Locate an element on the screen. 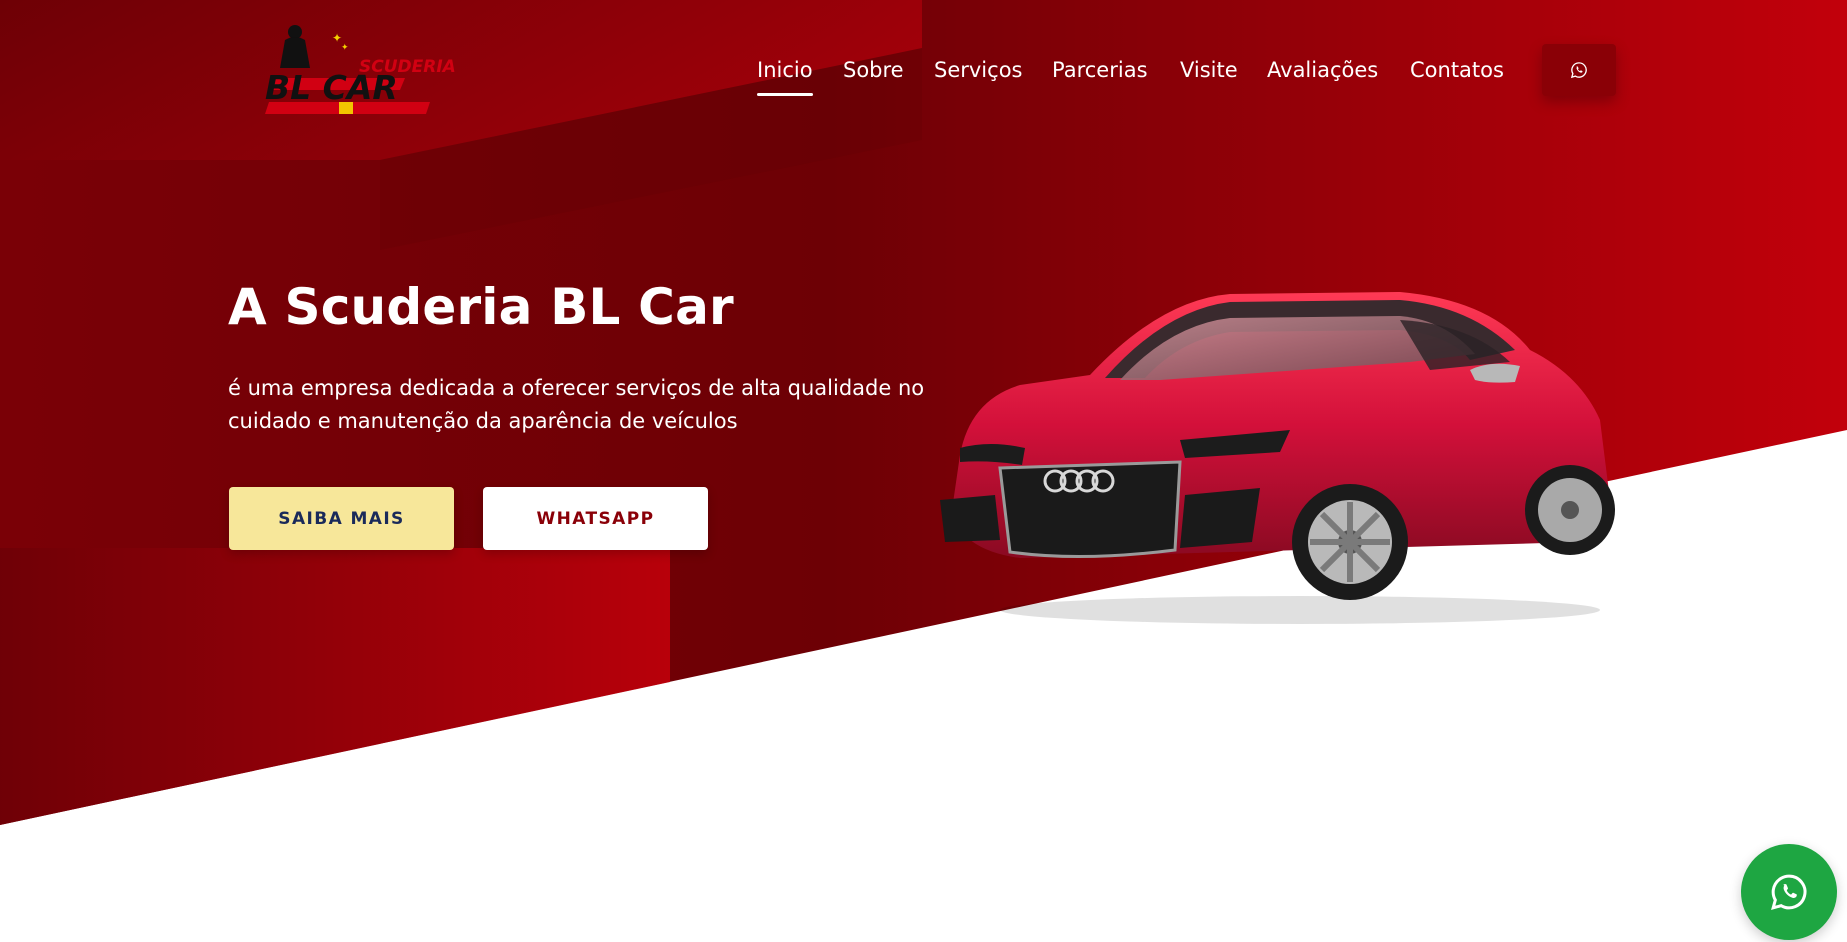  nav-item-sobre: Sobre is located at coordinates (873, 70).